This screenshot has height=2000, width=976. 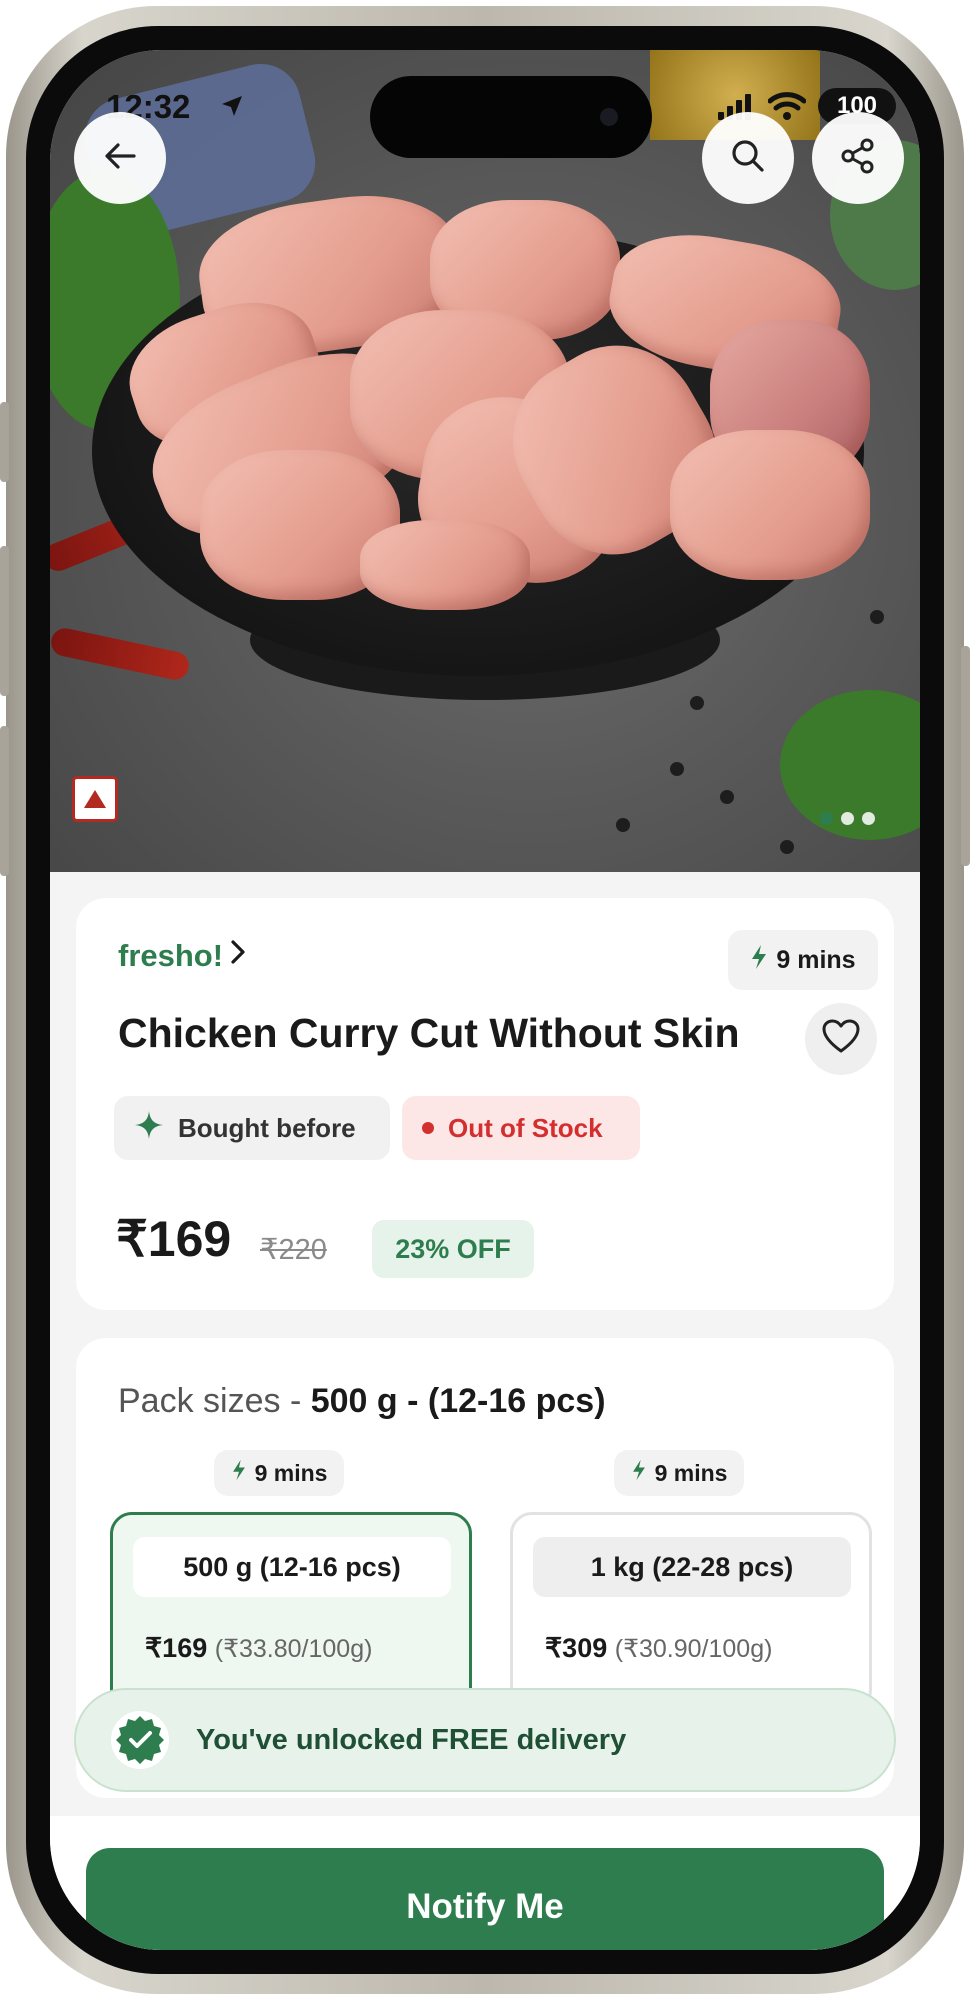 I want to click on free-delivery-banner: You've unlocked FREE delivery, so click(x=485, y=1740).